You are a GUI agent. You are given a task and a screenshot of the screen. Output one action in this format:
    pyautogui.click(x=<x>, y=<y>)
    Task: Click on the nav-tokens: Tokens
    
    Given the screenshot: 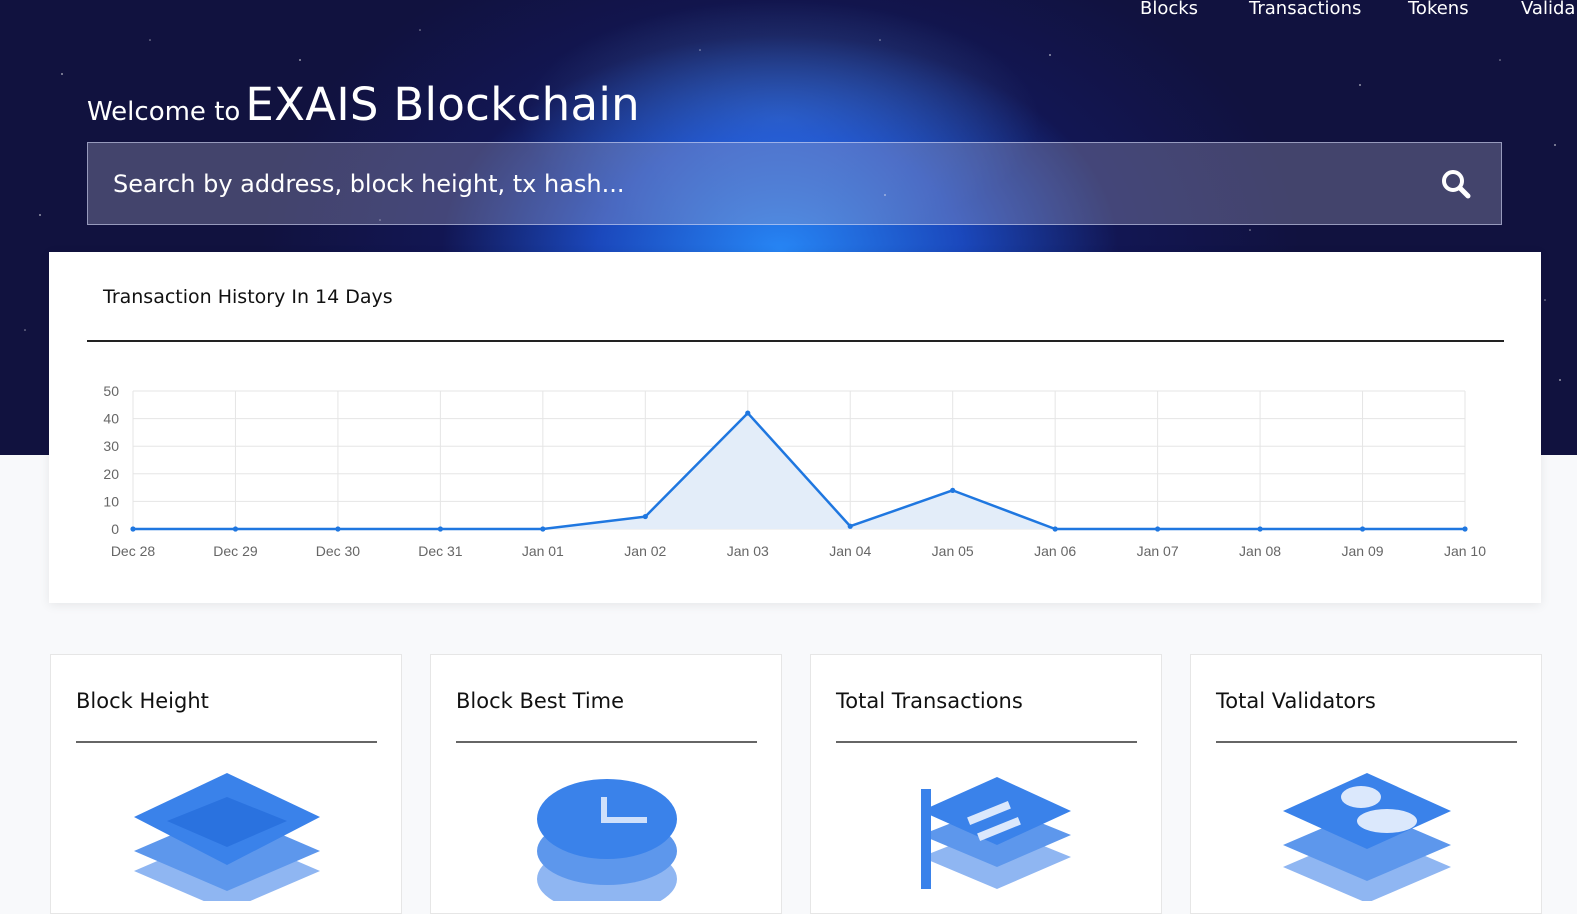 What is the action you would take?
    pyautogui.click(x=1438, y=9)
    